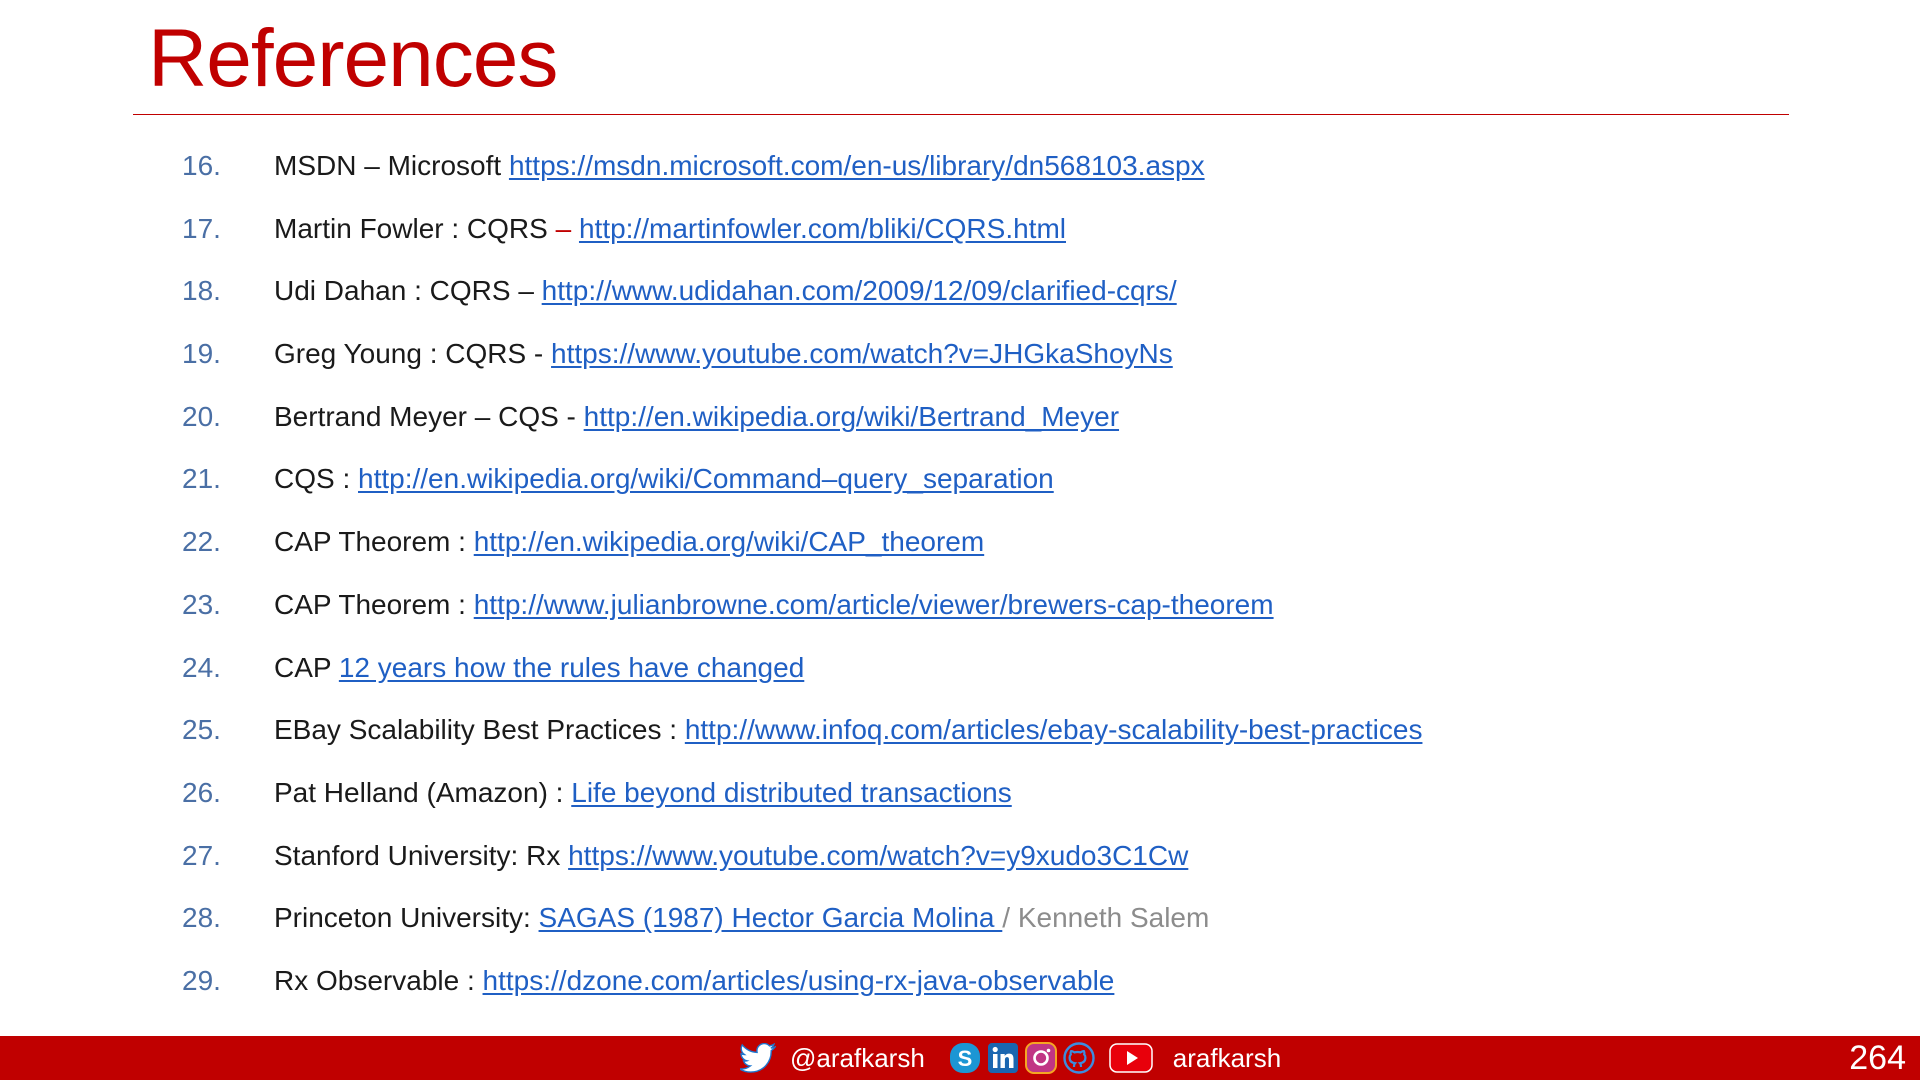 The width and height of the screenshot is (1920, 1080). I want to click on reference-text: EBay Scalability Best Practices :, so click(479, 730).